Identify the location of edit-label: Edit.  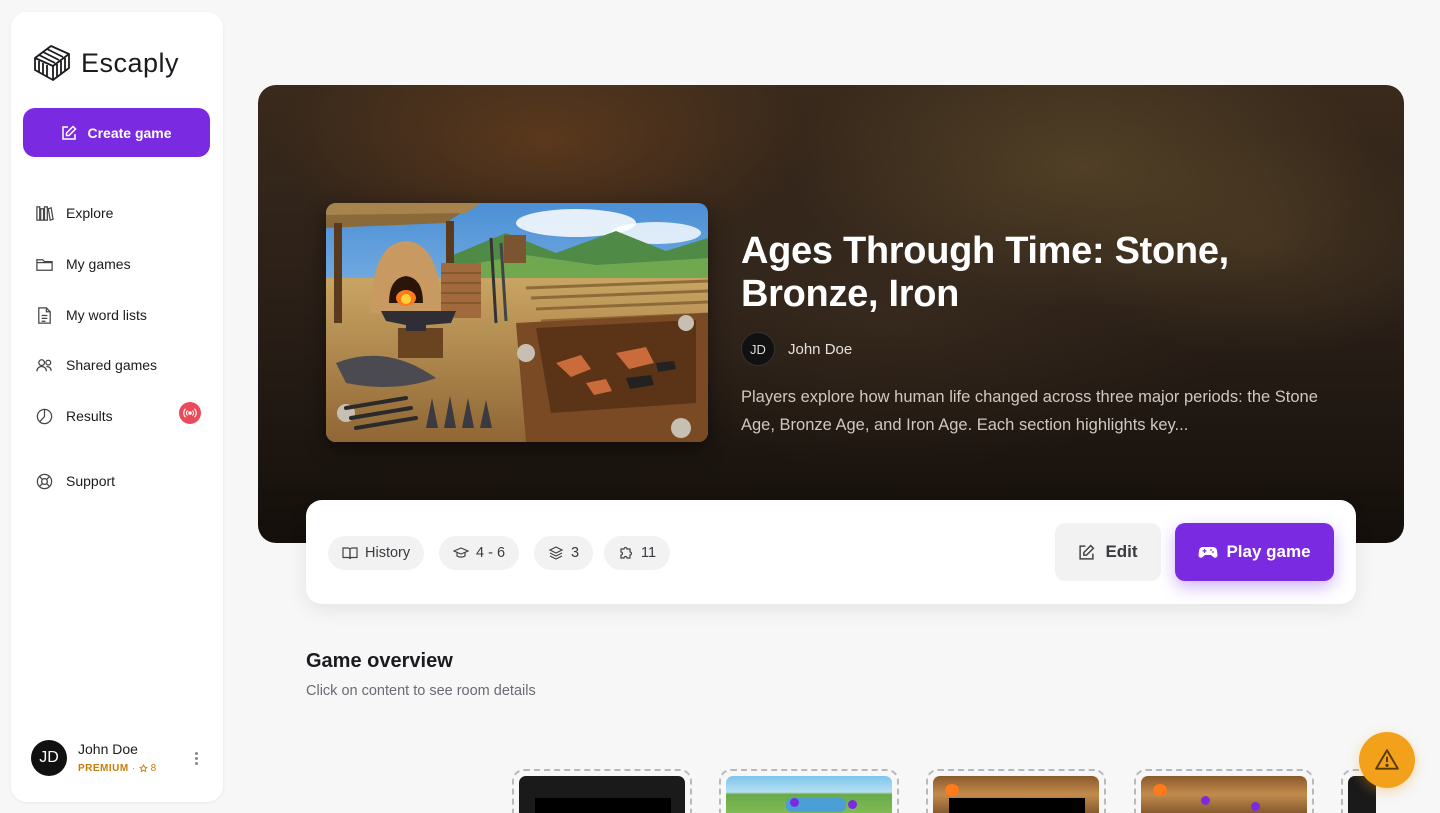
(1121, 551).